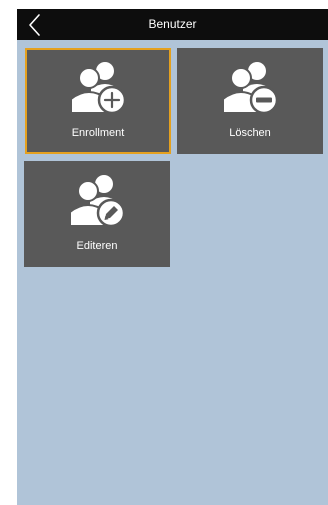  I want to click on page-title: Benutzer, so click(172, 24).